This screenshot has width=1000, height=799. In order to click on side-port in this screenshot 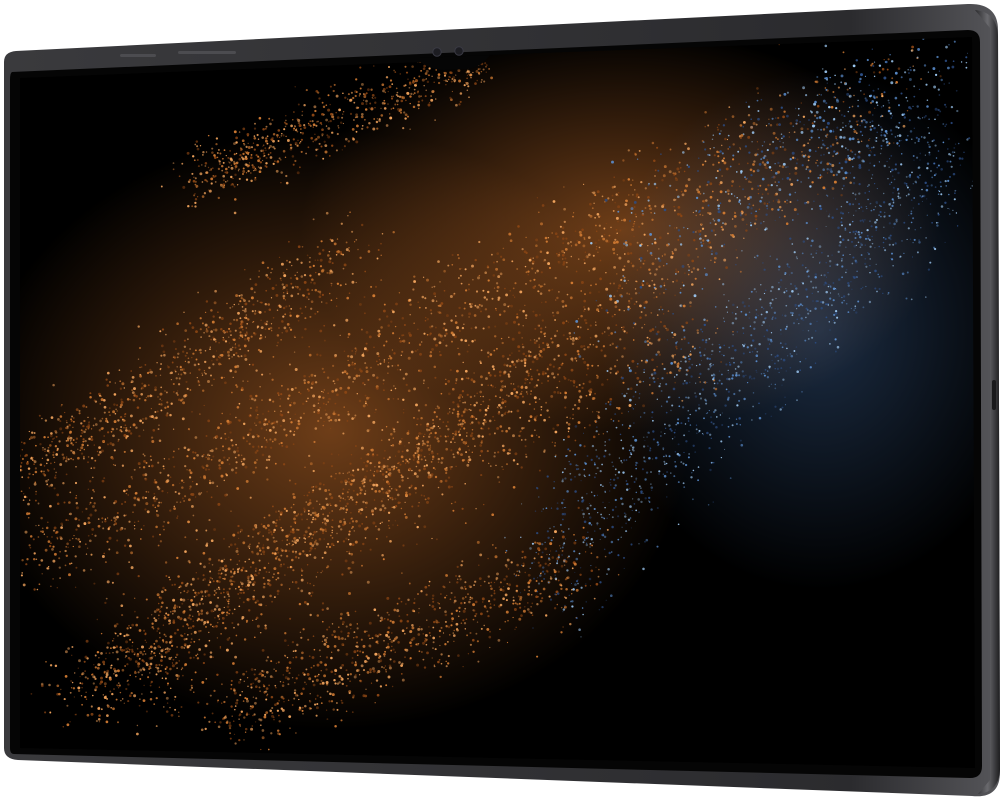, I will do `click(994, 395)`.